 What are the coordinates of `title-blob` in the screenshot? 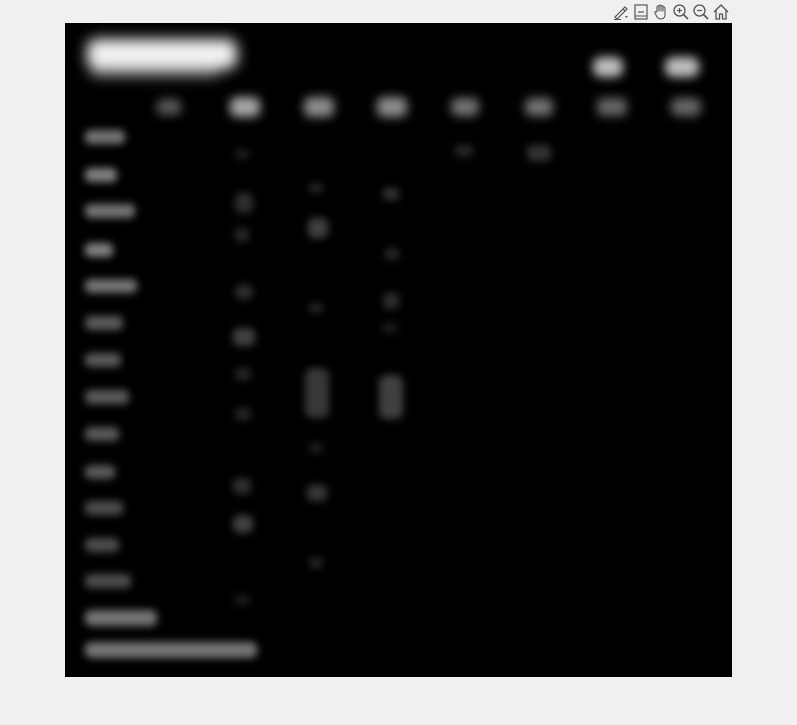 It's located at (162, 58).